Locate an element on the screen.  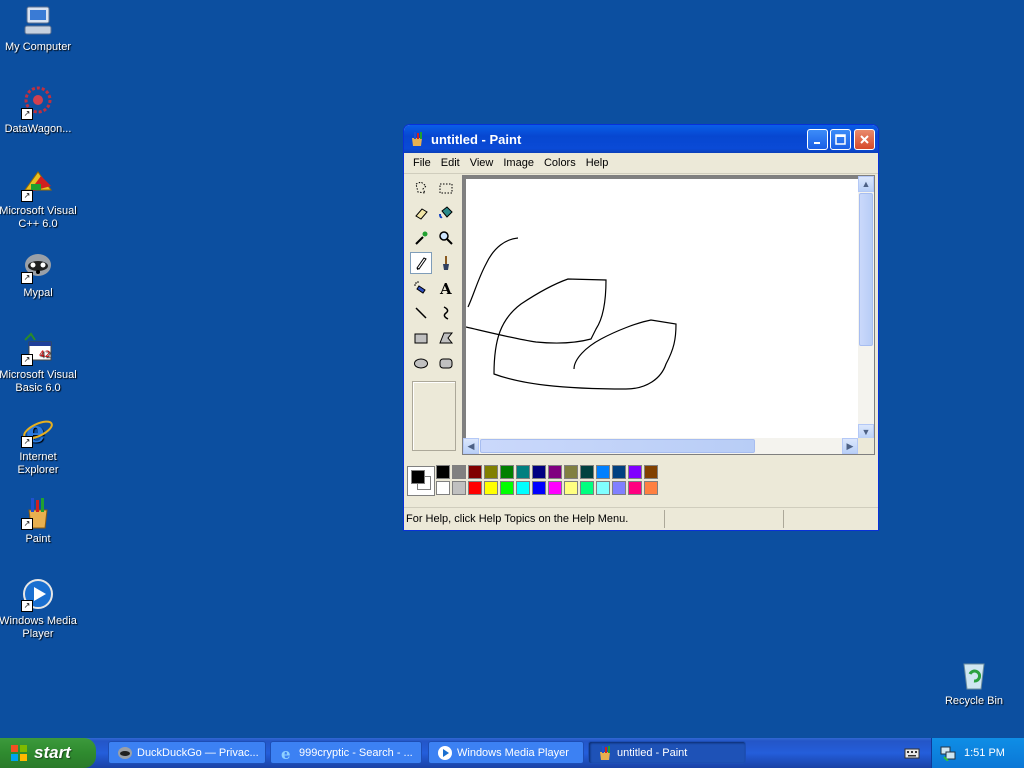
desktop-icon-recycle-bin: Recycle Bin is located at coordinates (974, 683).